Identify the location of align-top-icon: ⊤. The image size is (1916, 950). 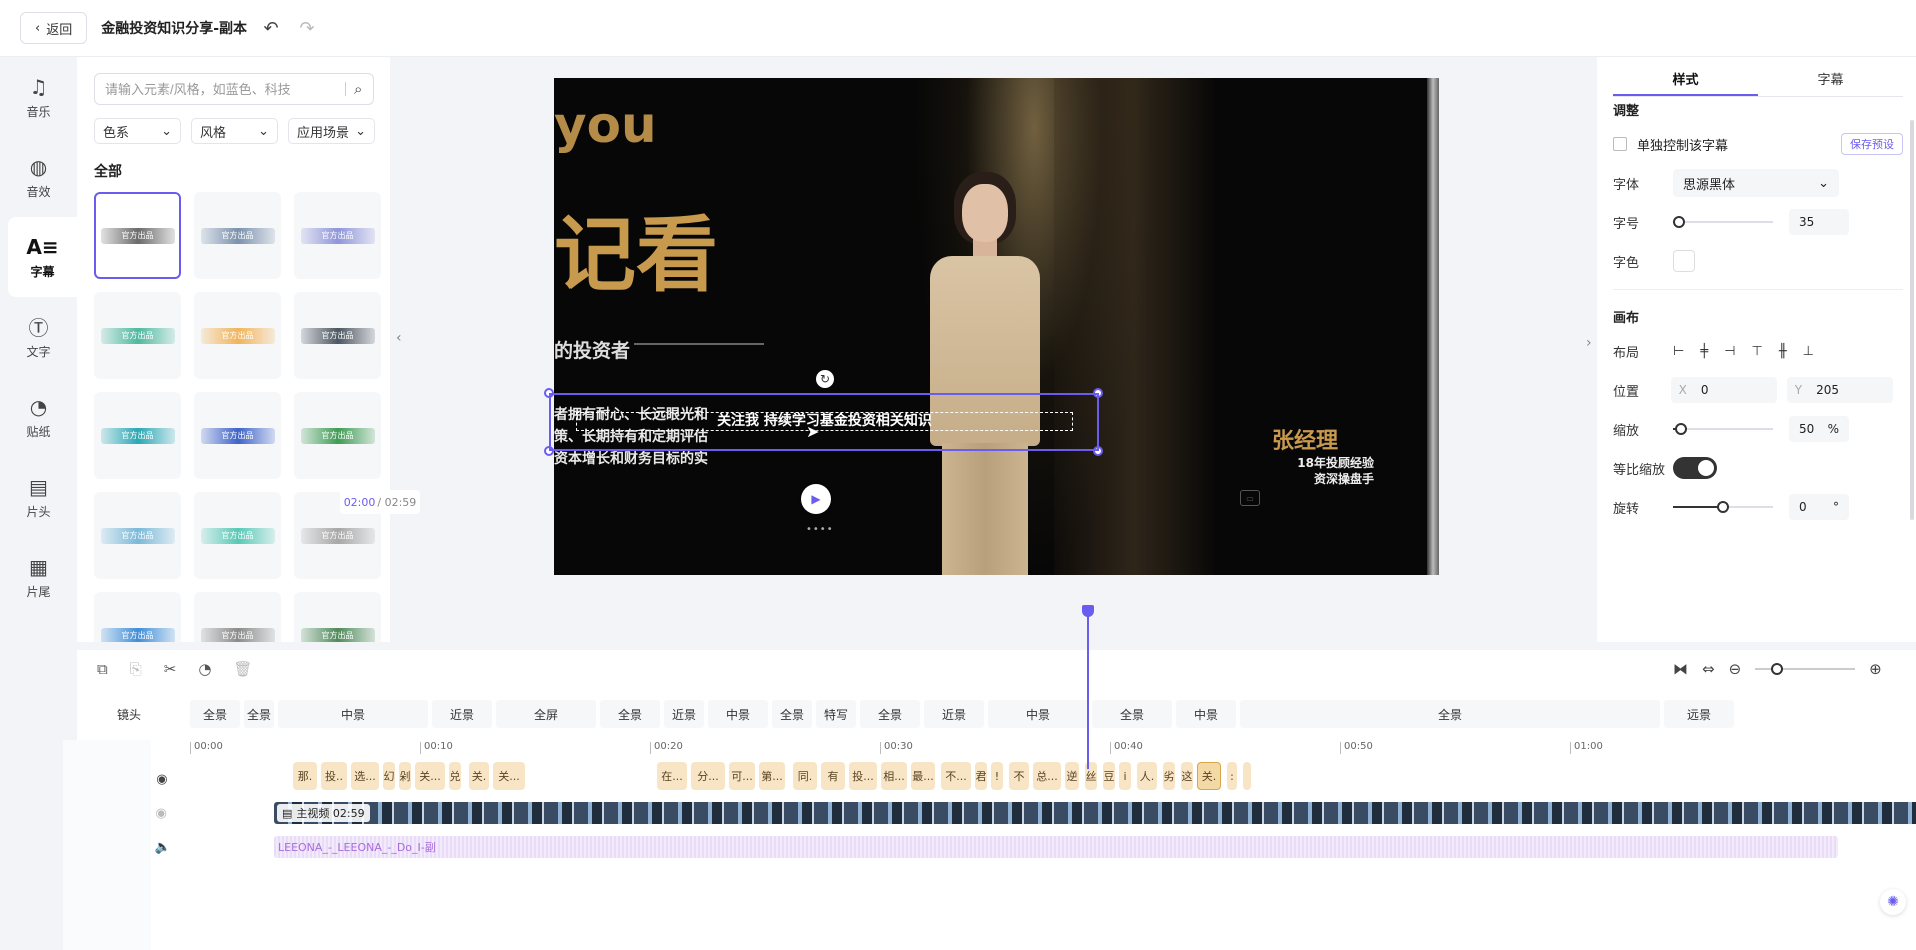
(1756, 351).